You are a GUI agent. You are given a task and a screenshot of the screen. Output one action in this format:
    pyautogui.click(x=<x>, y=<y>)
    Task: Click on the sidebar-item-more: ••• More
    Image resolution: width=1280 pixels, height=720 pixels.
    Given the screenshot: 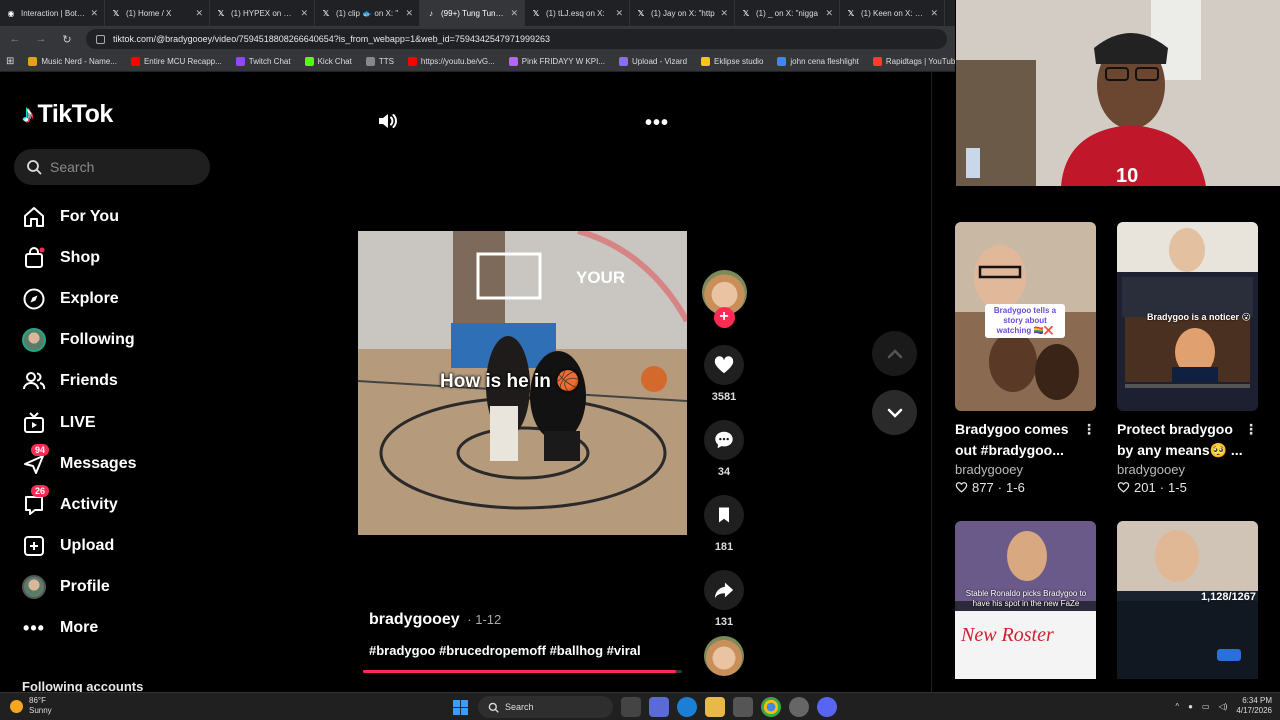 What is the action you would take?
    pyautogui.click(x=122, y=628)
    